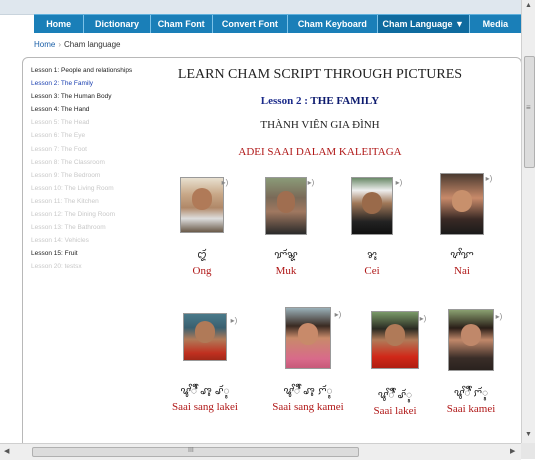  I want to click on horizontal-scrollbar: ◀ III ▶, so click(260, 451).